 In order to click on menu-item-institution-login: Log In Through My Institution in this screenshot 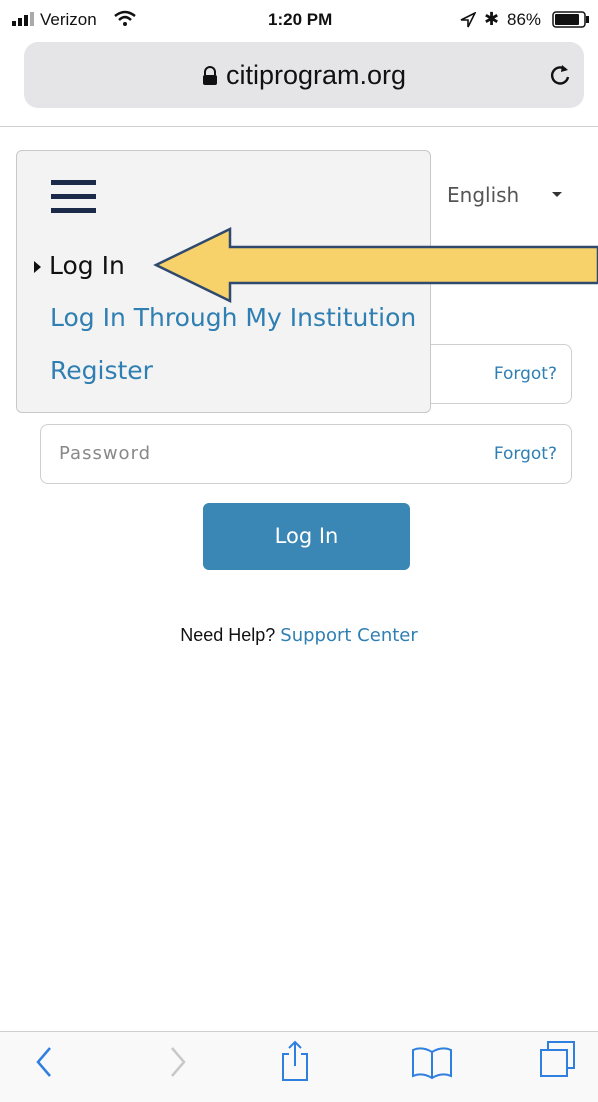, I will do `click(233, 317)`.